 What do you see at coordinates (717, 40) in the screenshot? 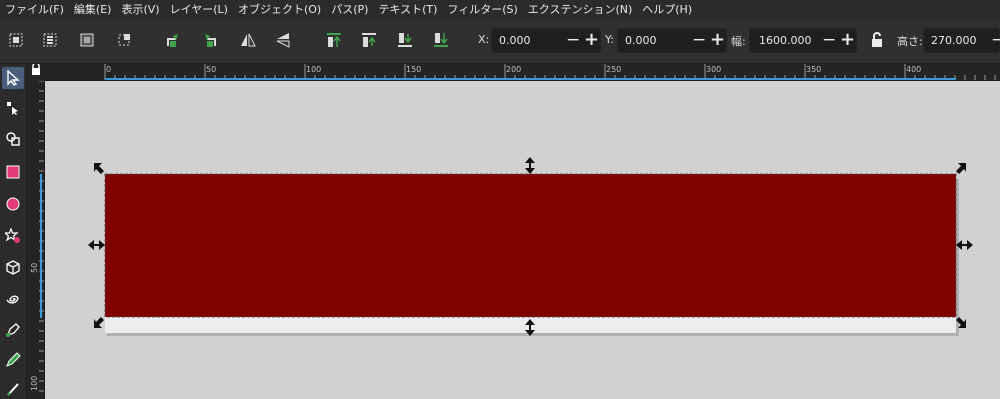
I see `y-increment-button: +` at bounding box center [717, 40].